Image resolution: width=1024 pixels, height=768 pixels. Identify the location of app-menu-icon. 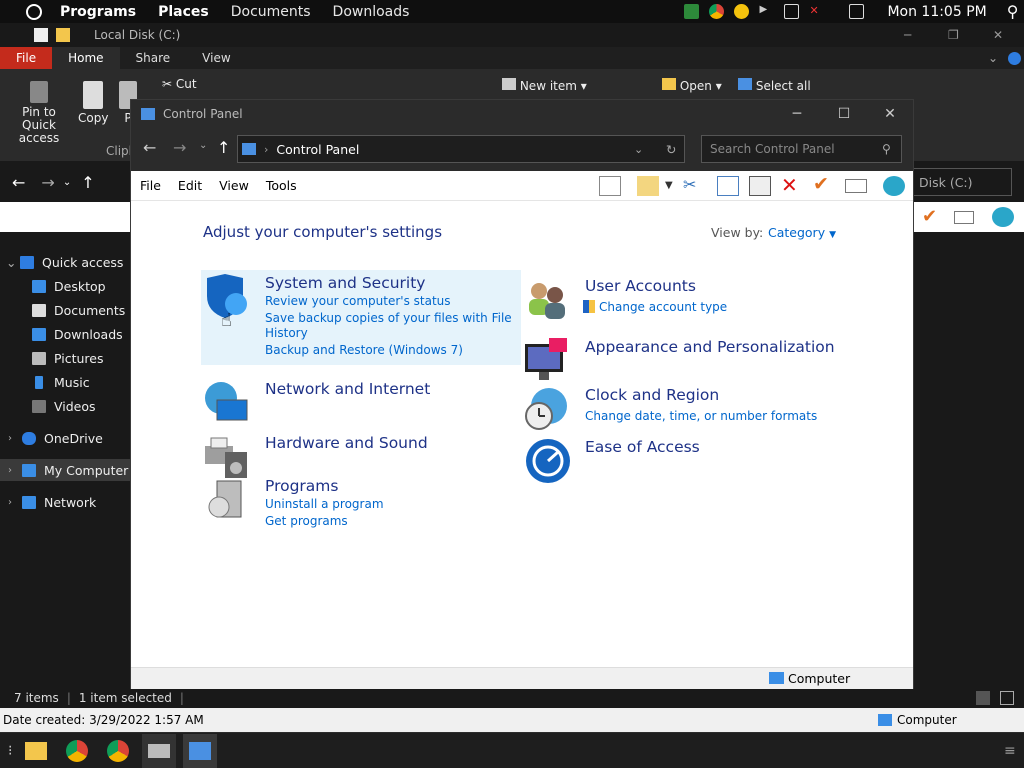
(34, 11).